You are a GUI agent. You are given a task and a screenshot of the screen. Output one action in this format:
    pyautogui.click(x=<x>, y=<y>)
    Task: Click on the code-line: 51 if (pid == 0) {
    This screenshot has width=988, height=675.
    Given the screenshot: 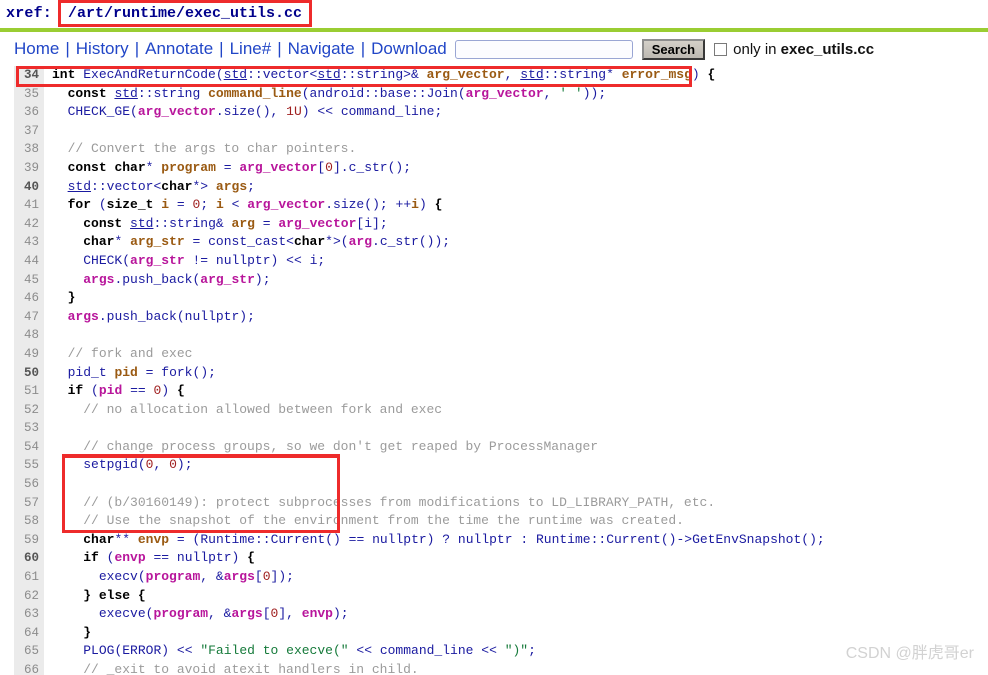 What is the action you would take?
    pyautogui.click(x=501, y=391)
    